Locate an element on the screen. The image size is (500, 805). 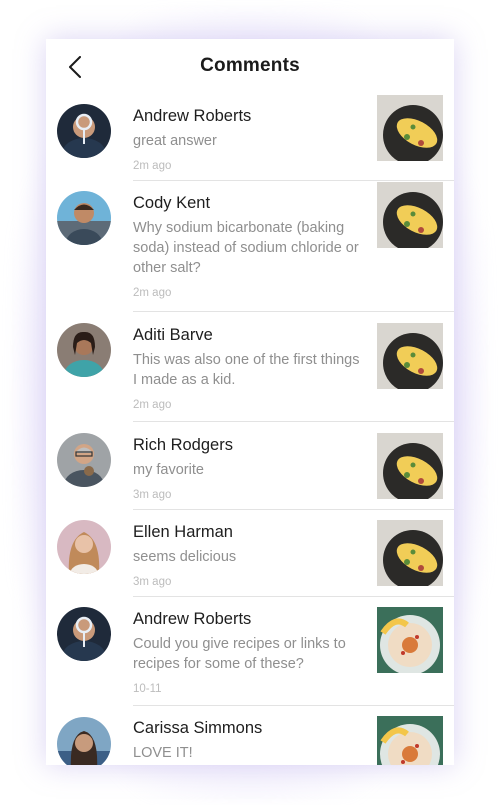
commenter-name: Carissa Simmons is located at coordinates (248, 728).